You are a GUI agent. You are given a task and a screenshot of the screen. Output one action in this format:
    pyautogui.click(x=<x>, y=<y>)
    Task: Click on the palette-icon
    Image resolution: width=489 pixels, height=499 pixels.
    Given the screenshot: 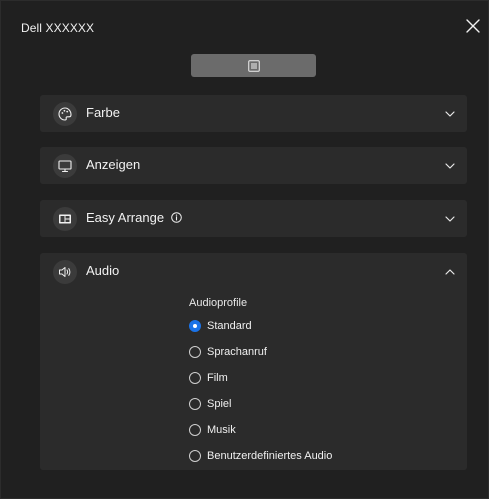 What is the action you would take?
    pyautogui.click(x=65, y=114)
    